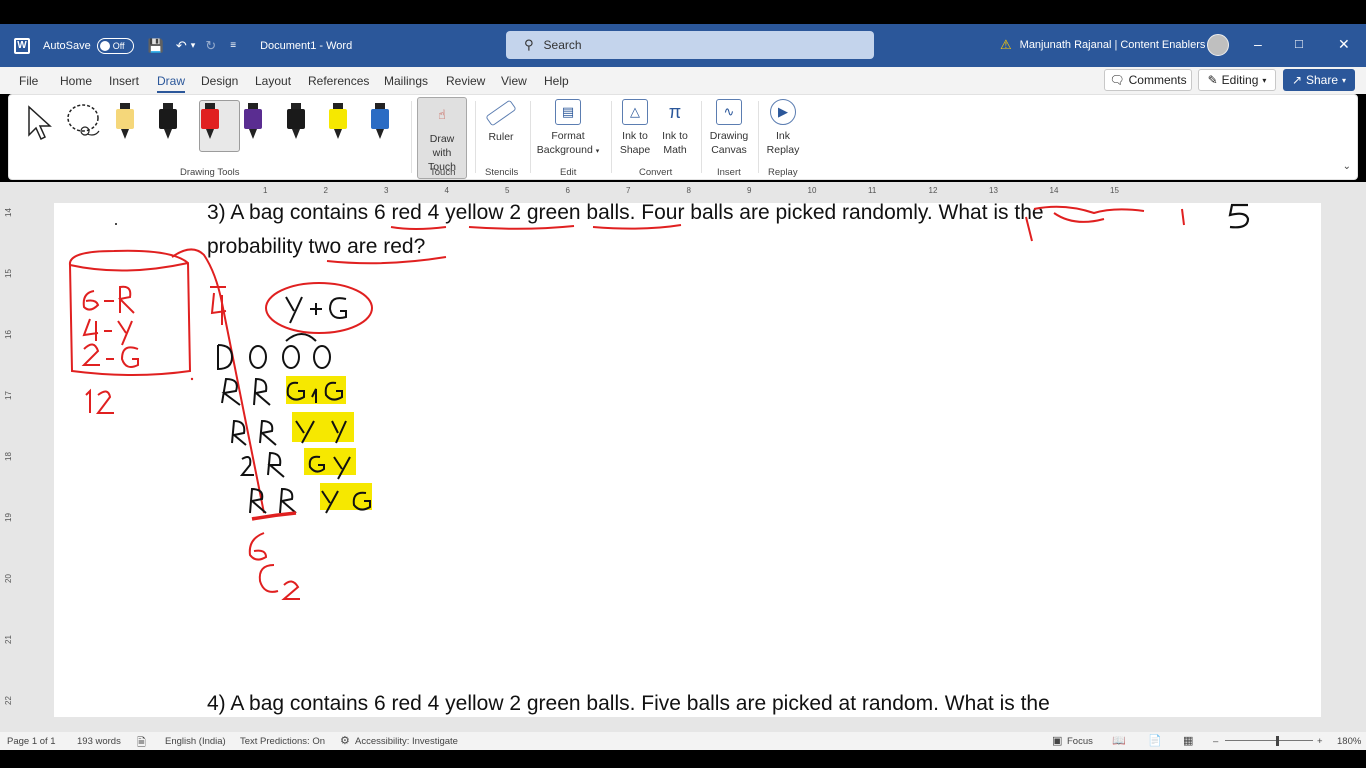 The height and width of the screenshot is (768, 1366). I want to click on format-background-icon: ▤, so click(568, 112).